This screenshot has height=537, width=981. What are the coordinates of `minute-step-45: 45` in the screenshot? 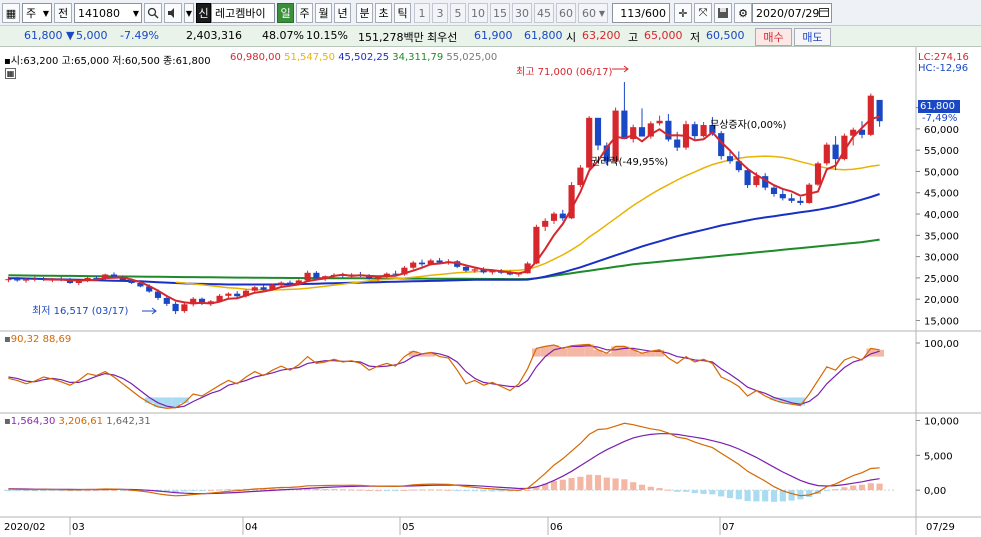 It's located at (544, 13).